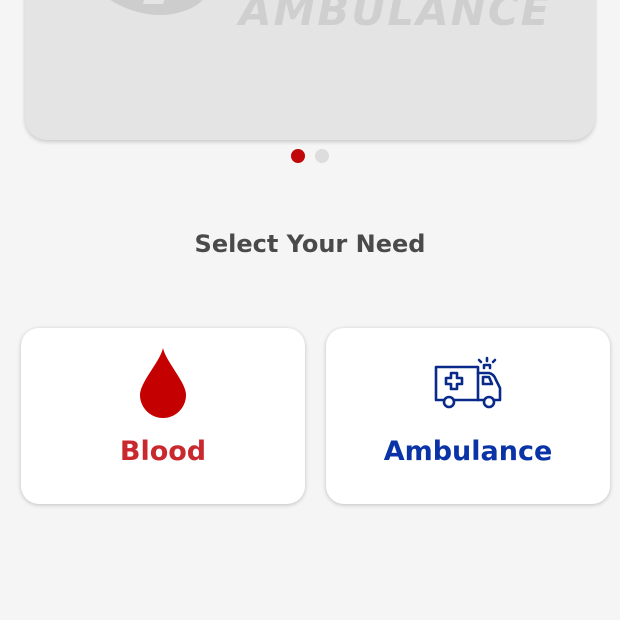 This screenshot has width=620, height=620. Describe the element at coordinates (156, 7) in the screenshot. I see `logo-icon` at that location.